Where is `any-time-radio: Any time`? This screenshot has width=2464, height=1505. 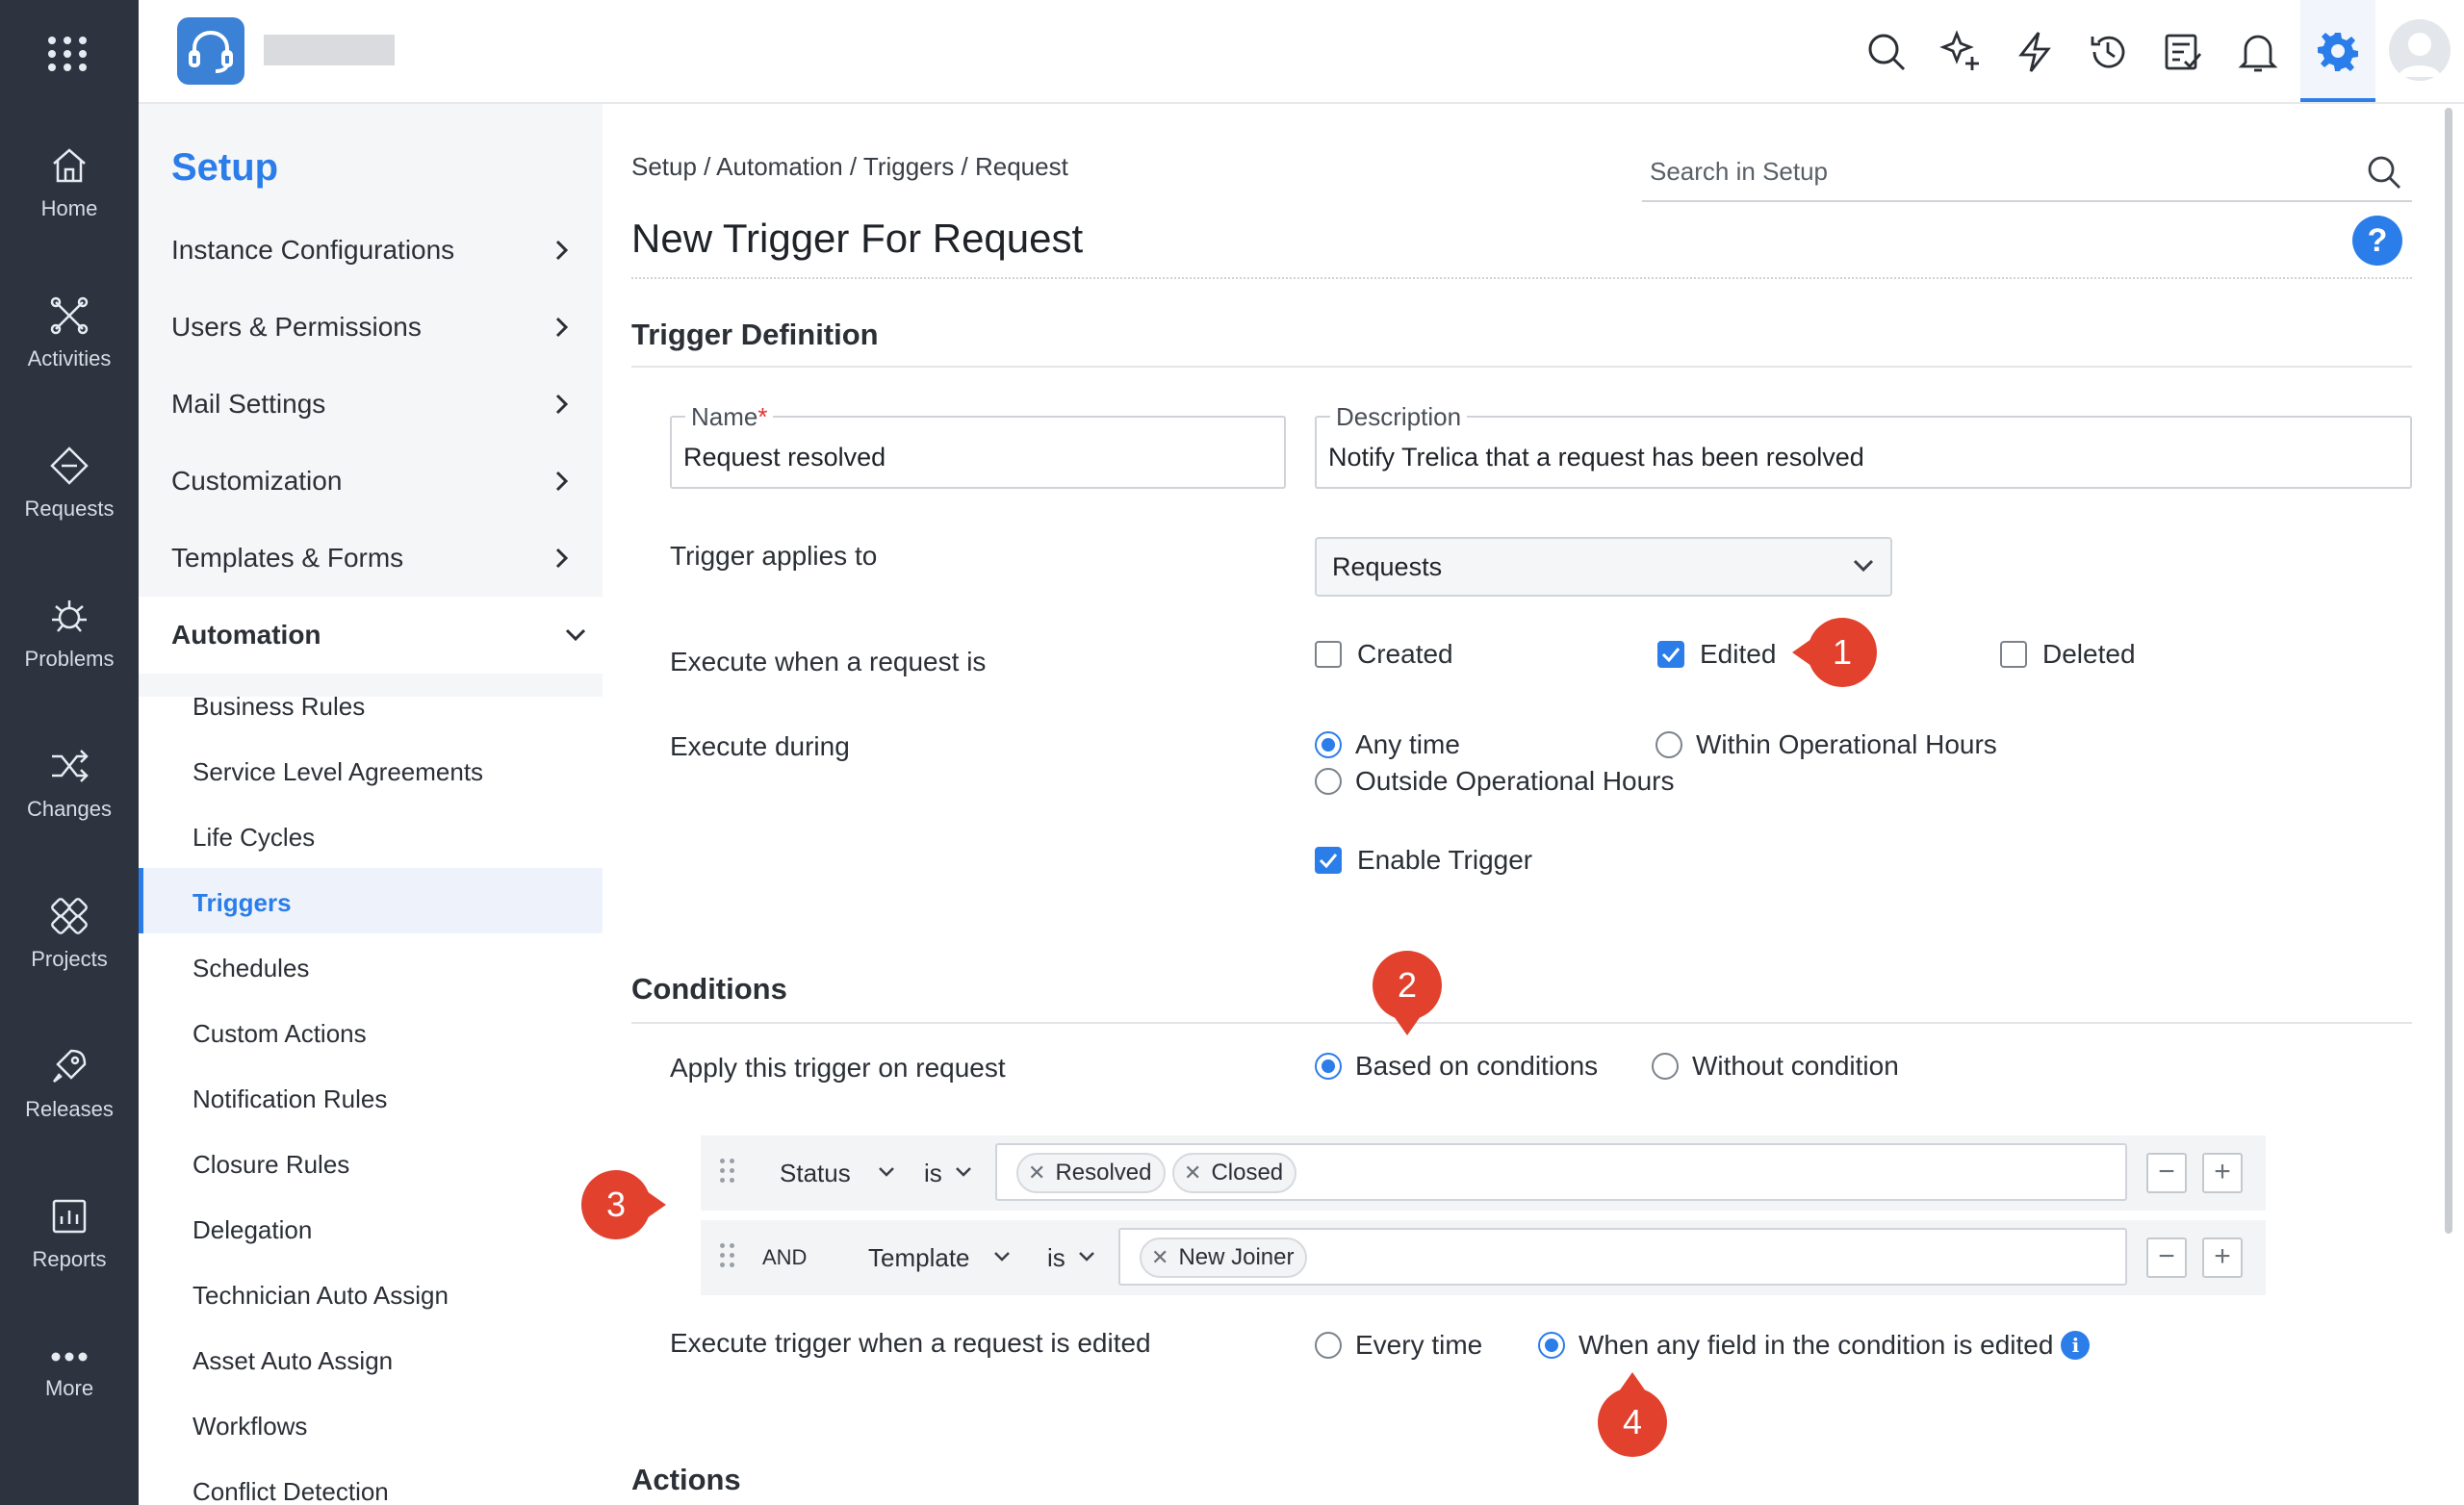
any-time-radio: Any time is located at coordinates (1387, 744).